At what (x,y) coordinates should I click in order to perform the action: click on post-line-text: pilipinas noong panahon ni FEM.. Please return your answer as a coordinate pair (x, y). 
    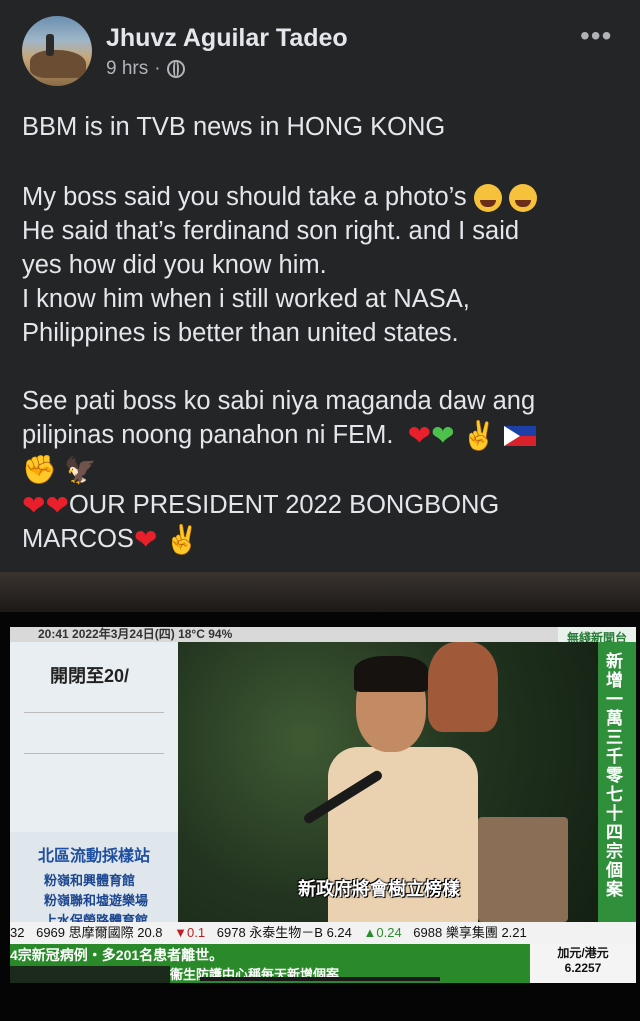
    Looking at the image, I should click on (208, 435).